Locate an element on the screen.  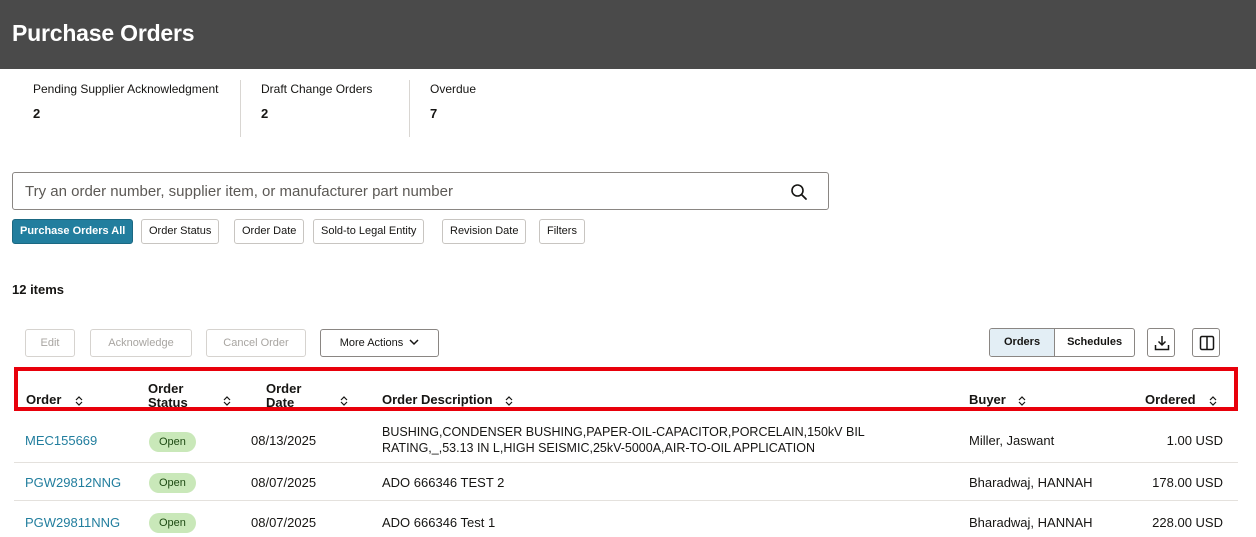
download-button is located at coordinates (1161, 342).